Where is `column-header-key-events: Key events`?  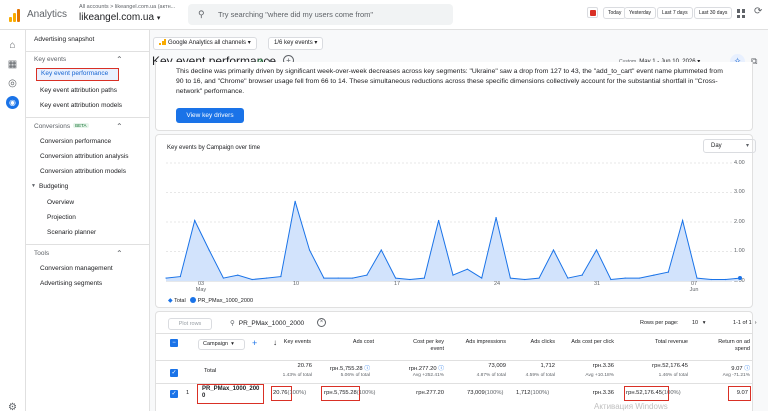 column-header-key-events: Key events is located at coordinates (295, 342).